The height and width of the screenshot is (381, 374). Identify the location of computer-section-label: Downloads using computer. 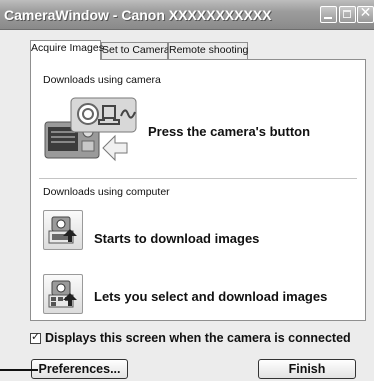
(106, 192).